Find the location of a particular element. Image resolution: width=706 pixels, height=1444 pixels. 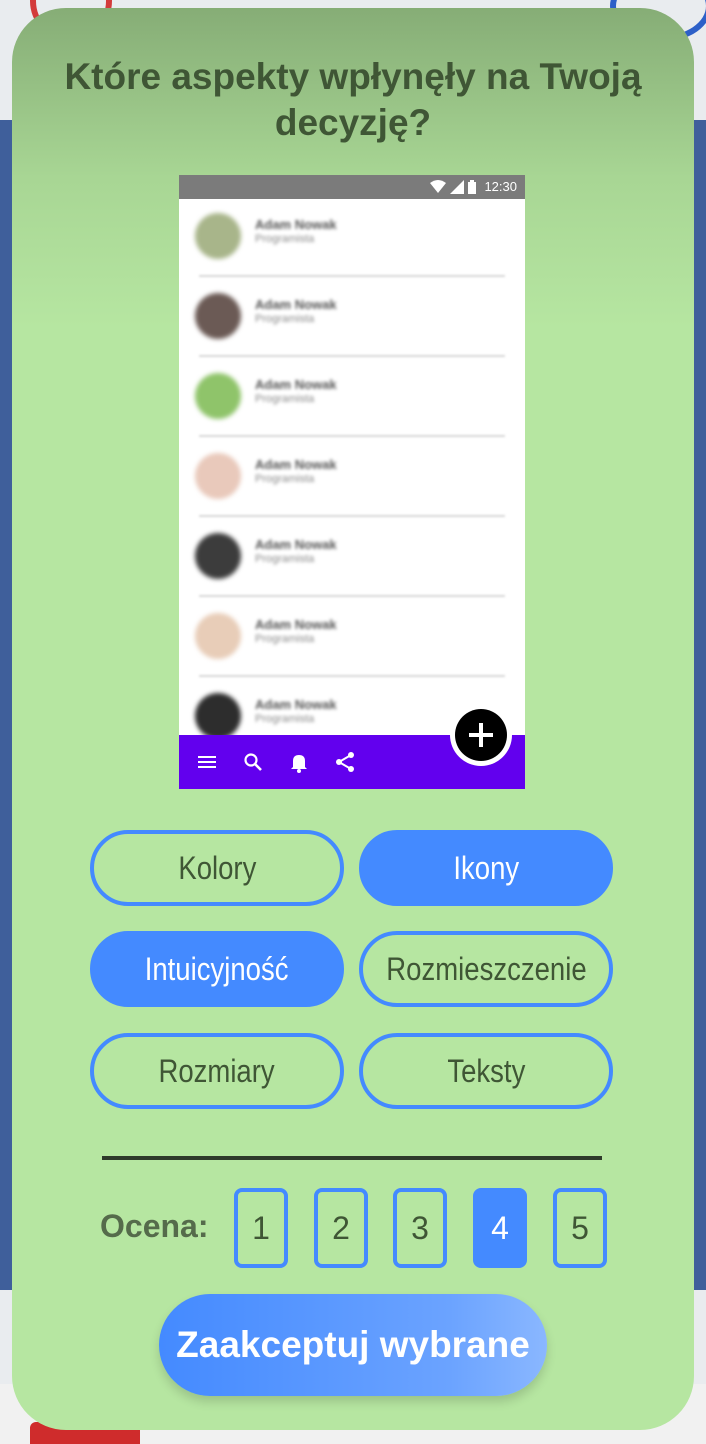

choice-colors: Kolory is located at coordinates (217, 868).